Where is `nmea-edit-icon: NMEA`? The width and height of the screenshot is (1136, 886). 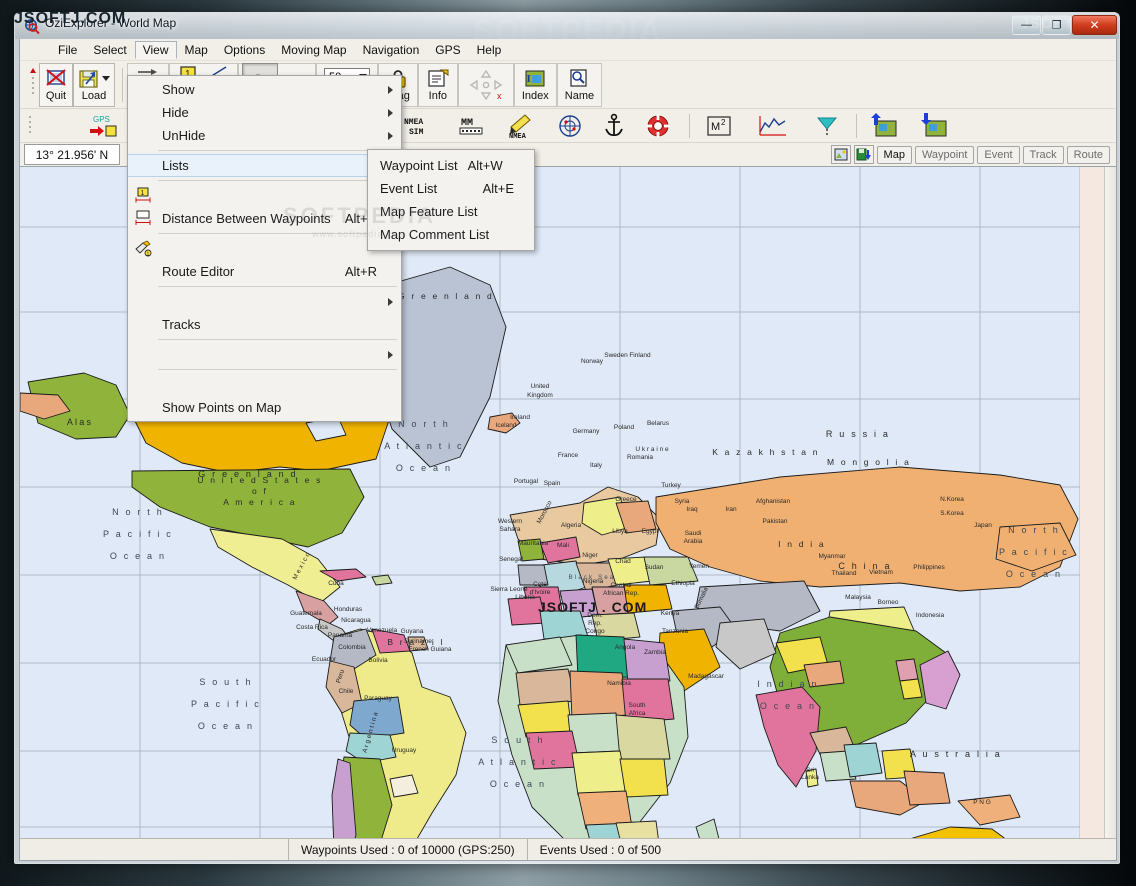
nmea-edit-icon: NMEA is located at coordinates (522, 126).